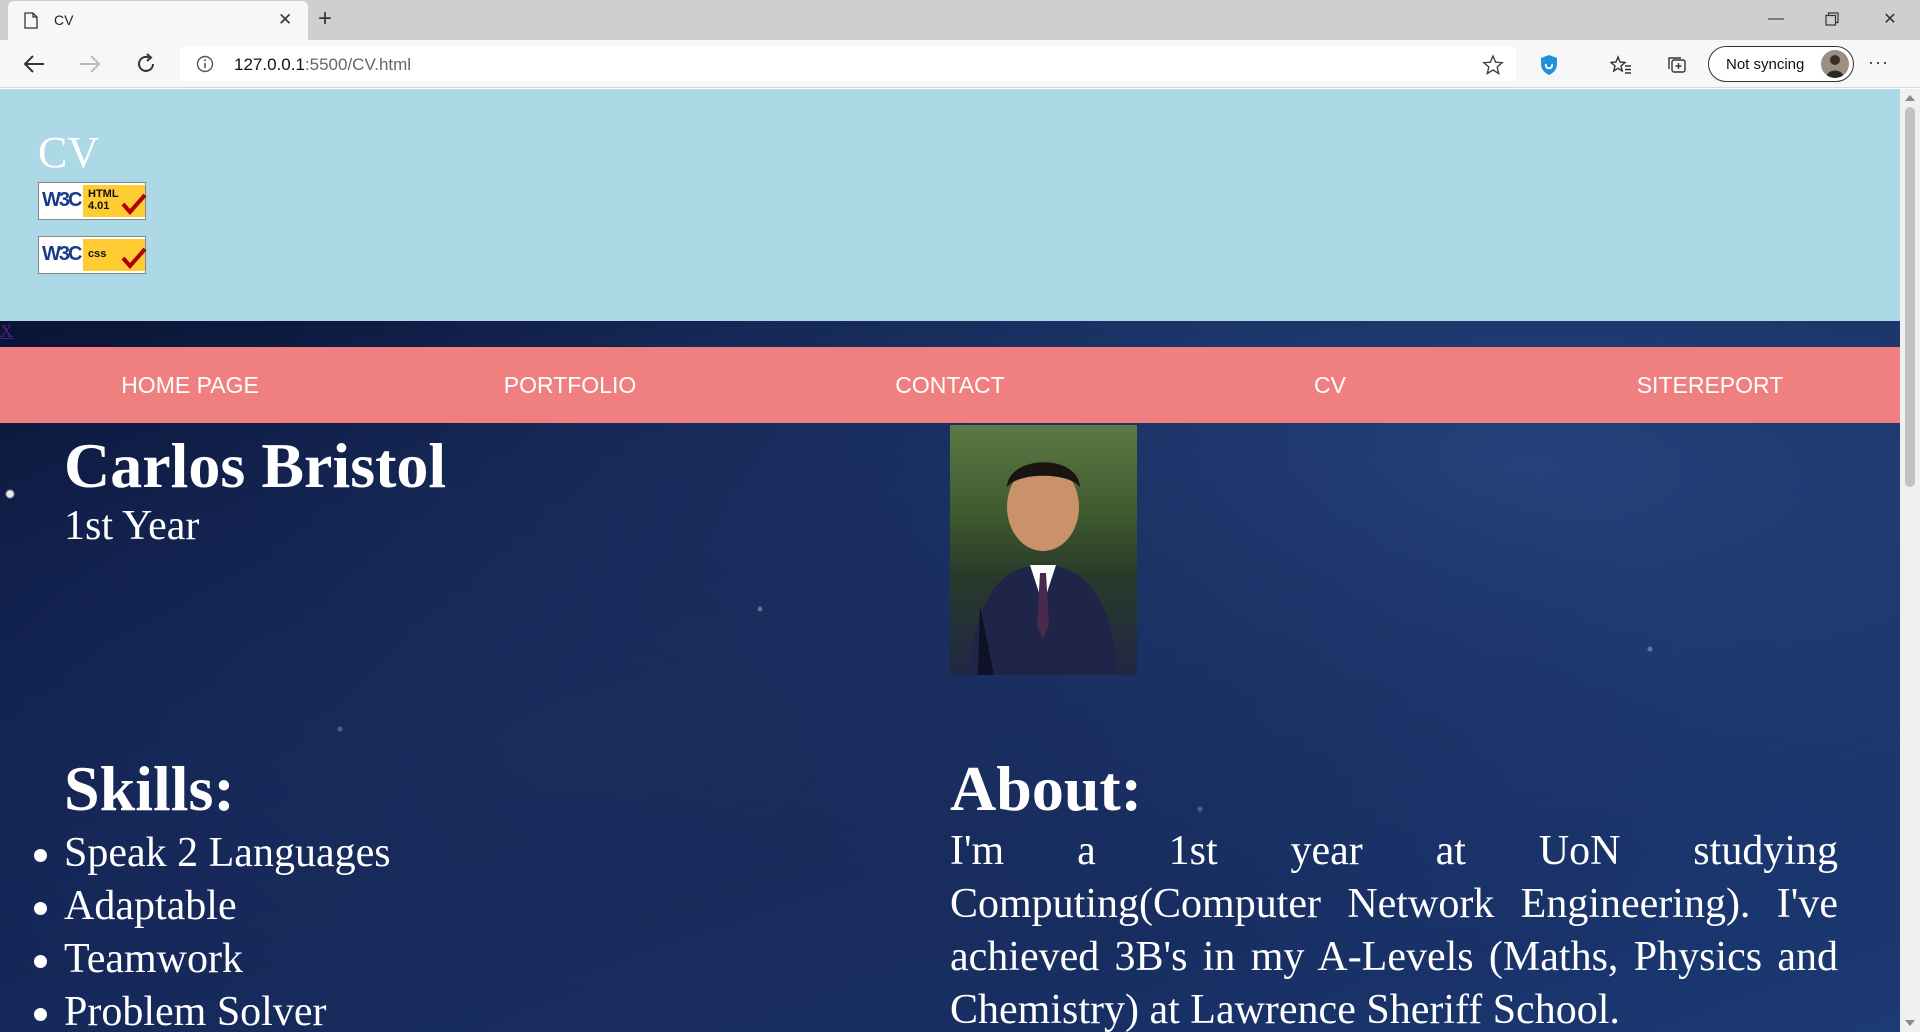 The image size is (1920, 1032). Describe the element at coordinates (1910, 560) in the screenshot. I see `vertical-scrollbar` at that location.